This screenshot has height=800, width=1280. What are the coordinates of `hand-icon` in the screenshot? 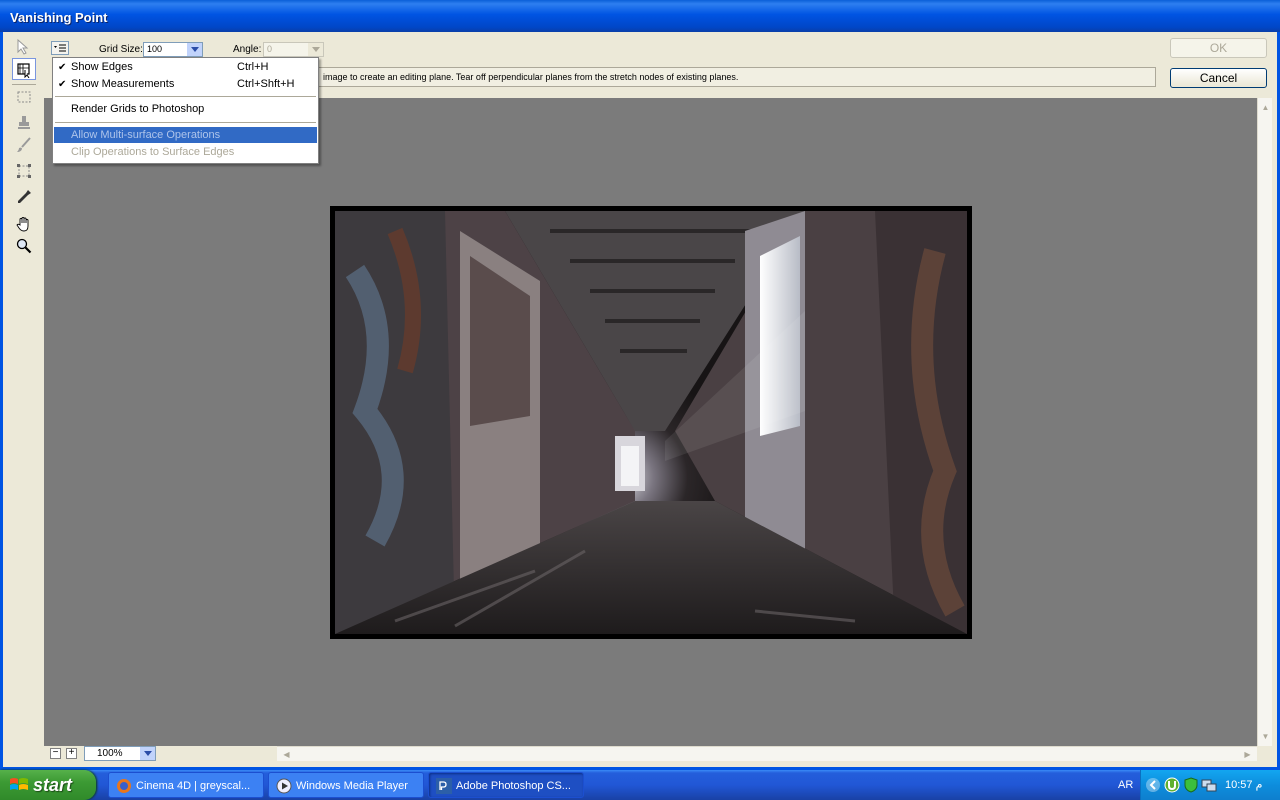 It's located at (22, 224).